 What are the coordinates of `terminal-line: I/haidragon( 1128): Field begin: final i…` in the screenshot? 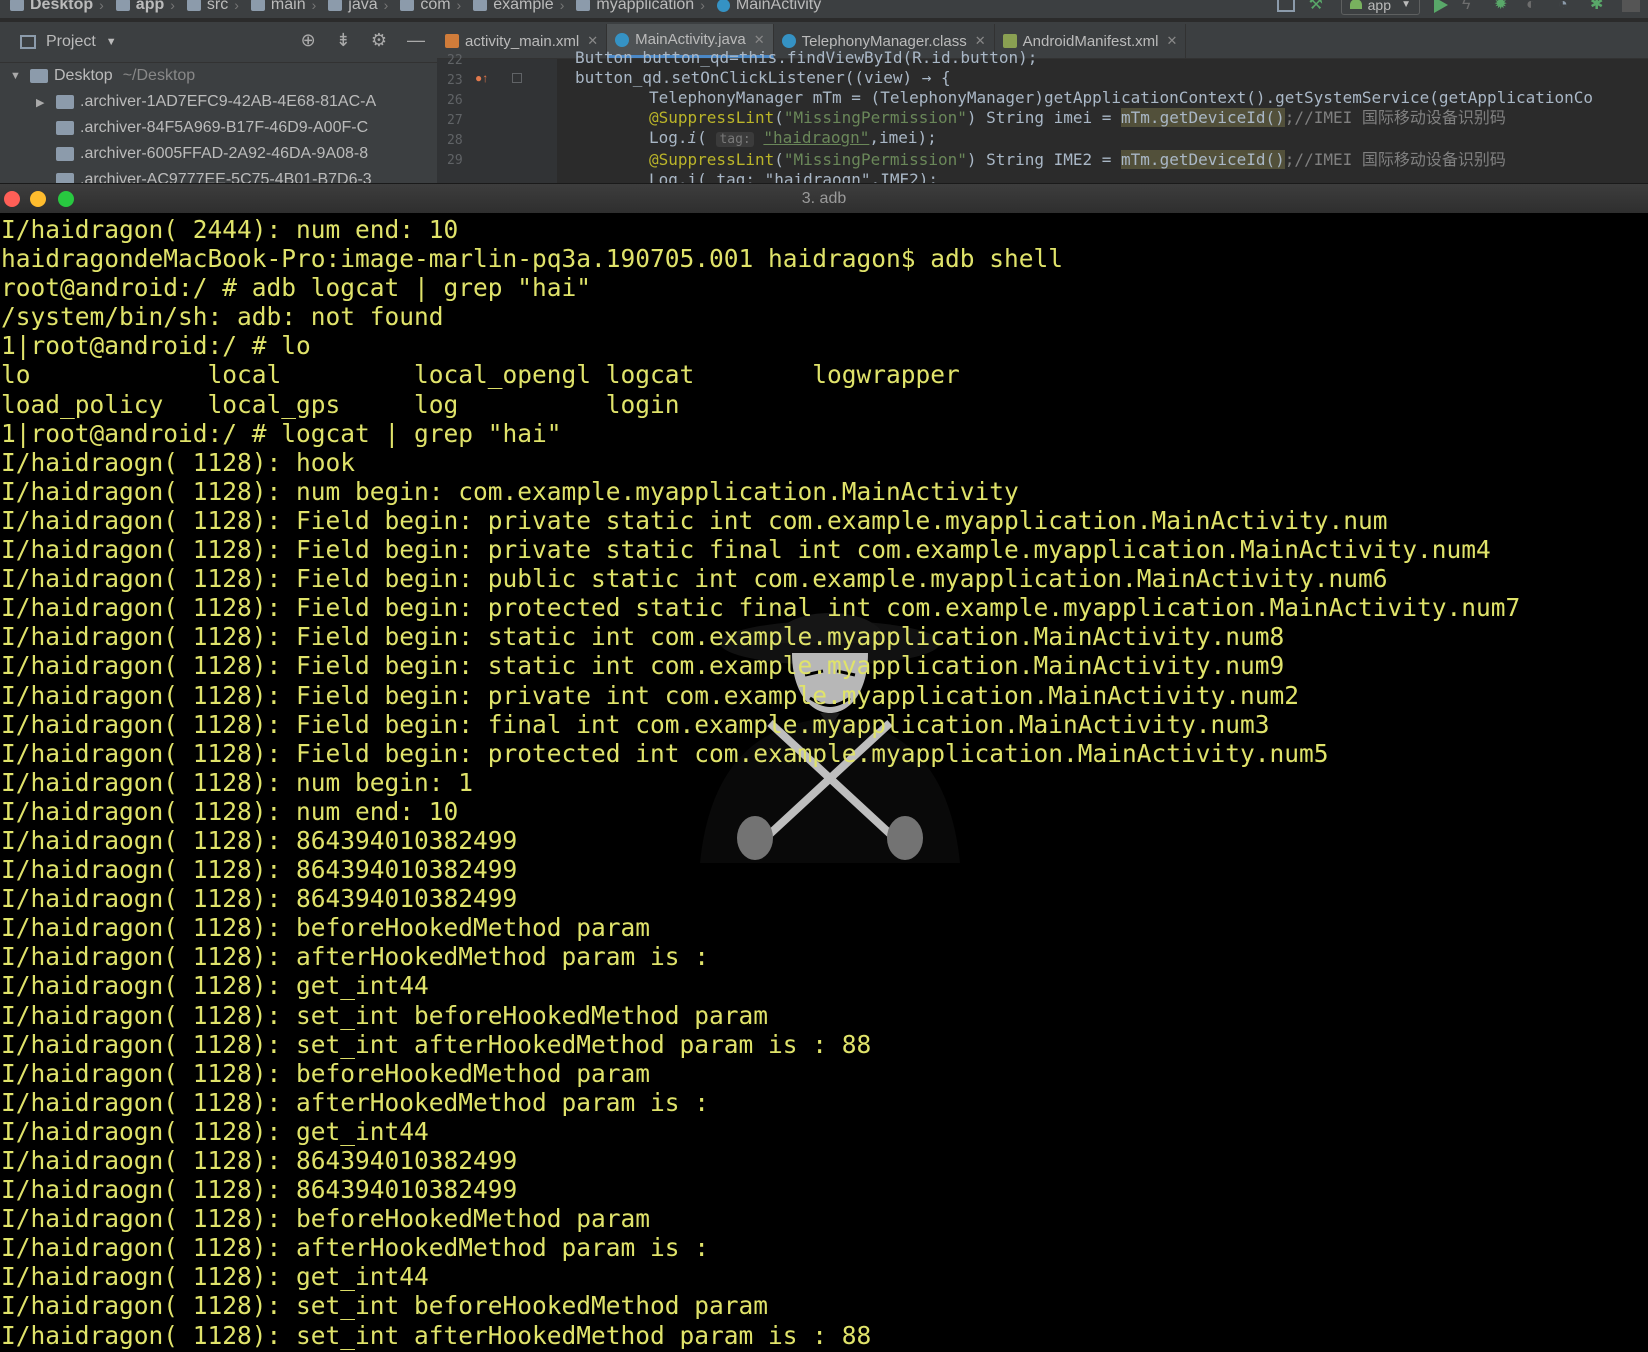 It's located at (635, 724).